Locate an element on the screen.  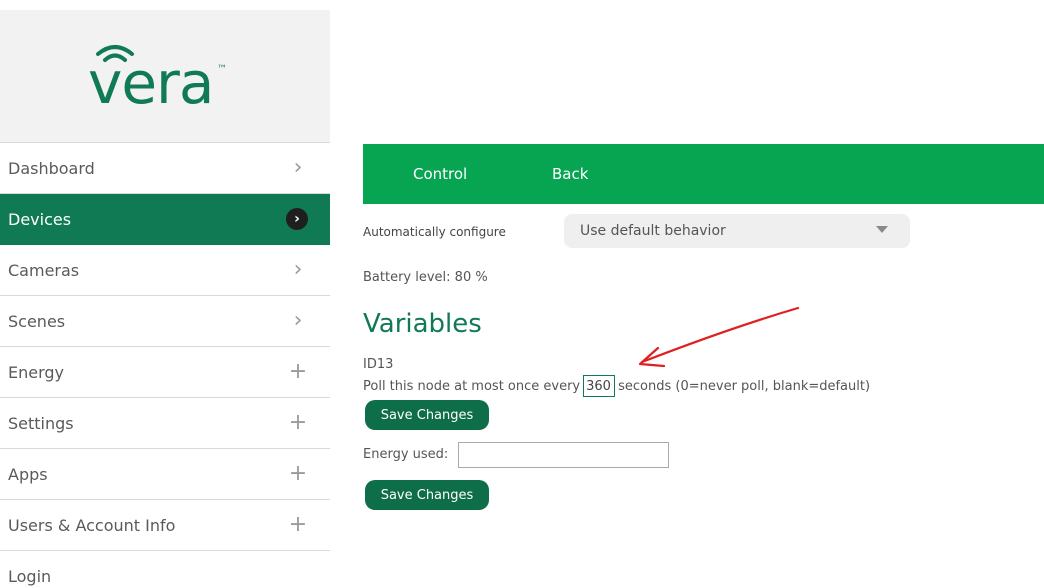
trademark: ™ is located at coordinates (222, 69).